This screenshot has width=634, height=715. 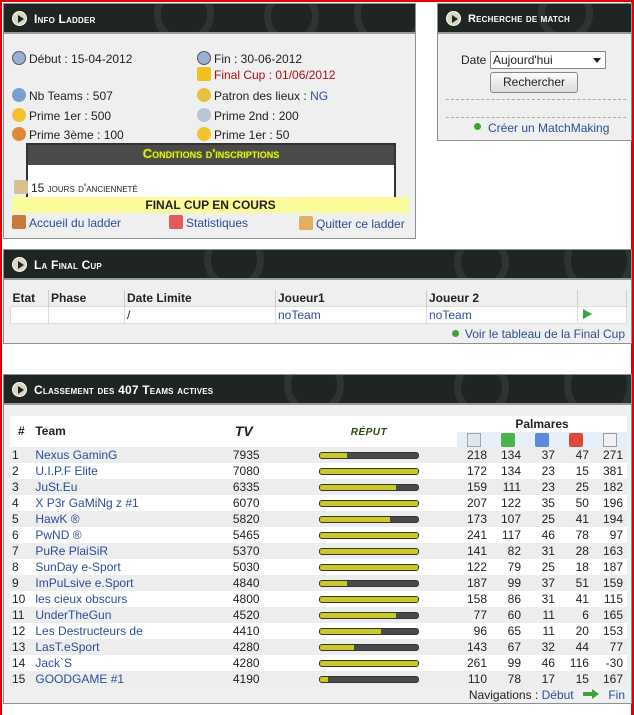 I want to click on player2-link: noTeam, so click(x=502, y=315).